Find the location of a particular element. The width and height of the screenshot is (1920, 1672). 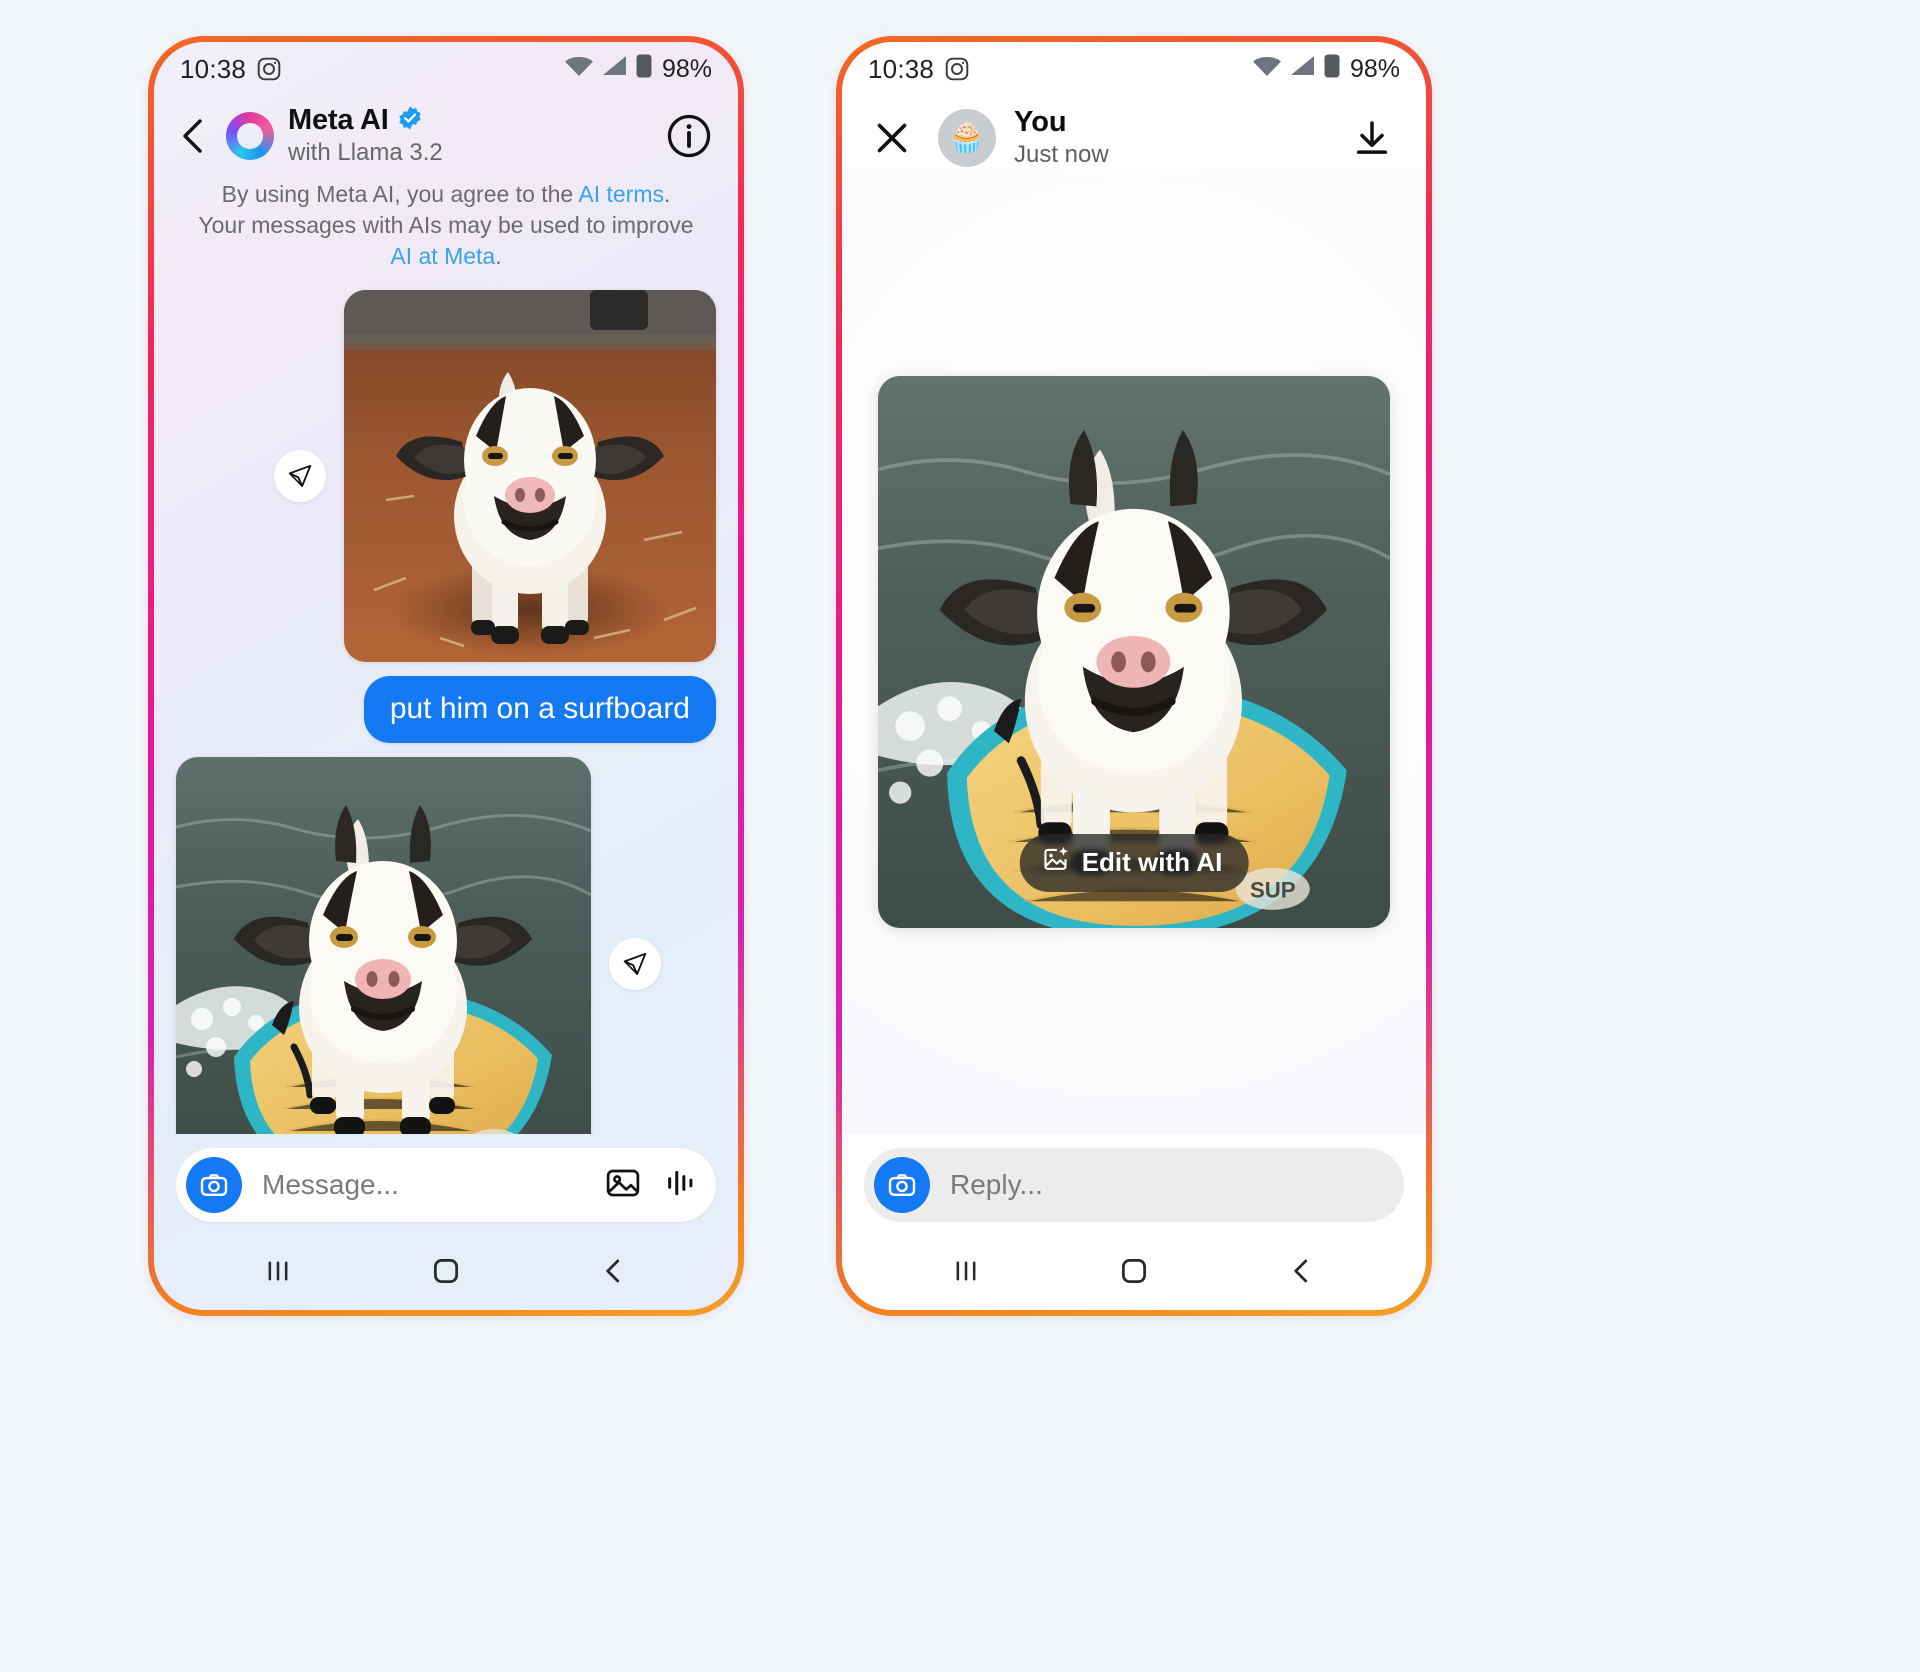

message-row-received-photo: SUP is located at coordinates (446, 945).